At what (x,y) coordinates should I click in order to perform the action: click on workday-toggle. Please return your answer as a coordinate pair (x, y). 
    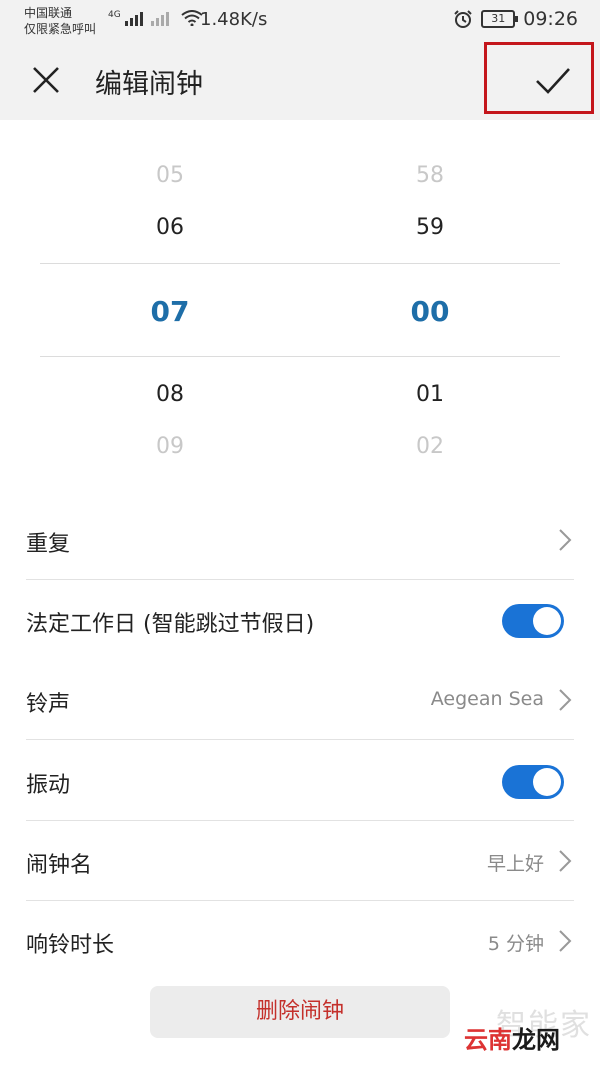
    Looking at the image, I should click on (533, 621).